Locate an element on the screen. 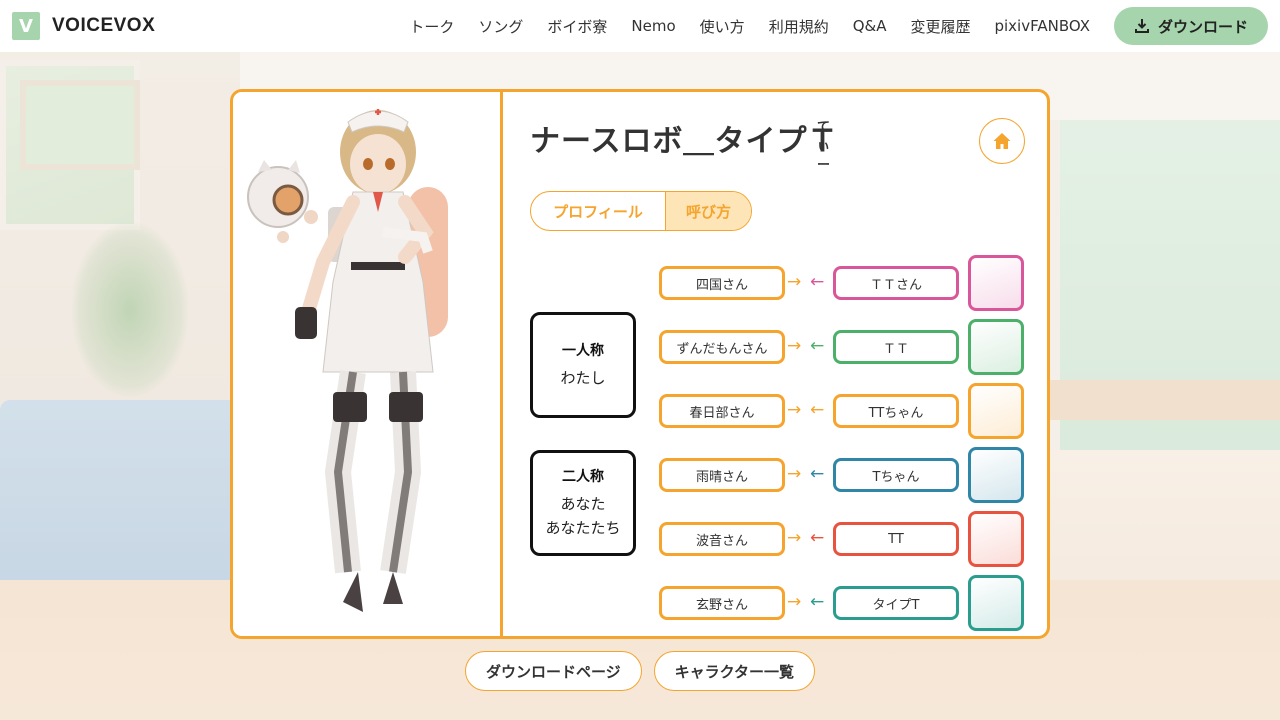  metan-icon is located at coordinates (996, 283).